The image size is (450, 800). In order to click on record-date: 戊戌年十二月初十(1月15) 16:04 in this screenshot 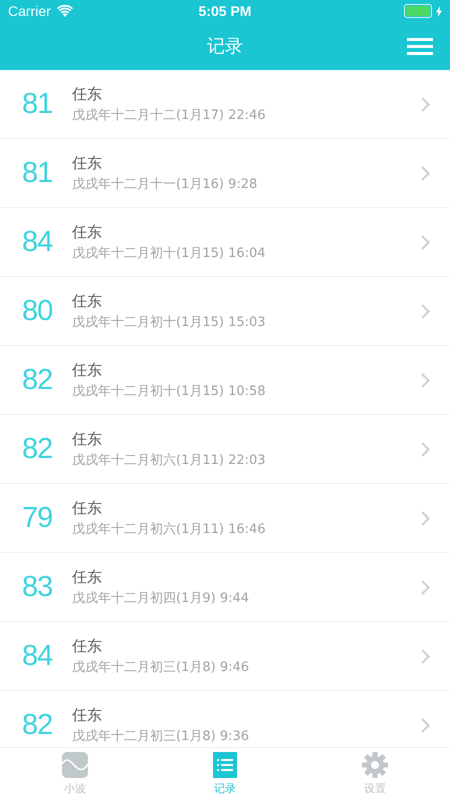, I will do `click(169, 253)`.